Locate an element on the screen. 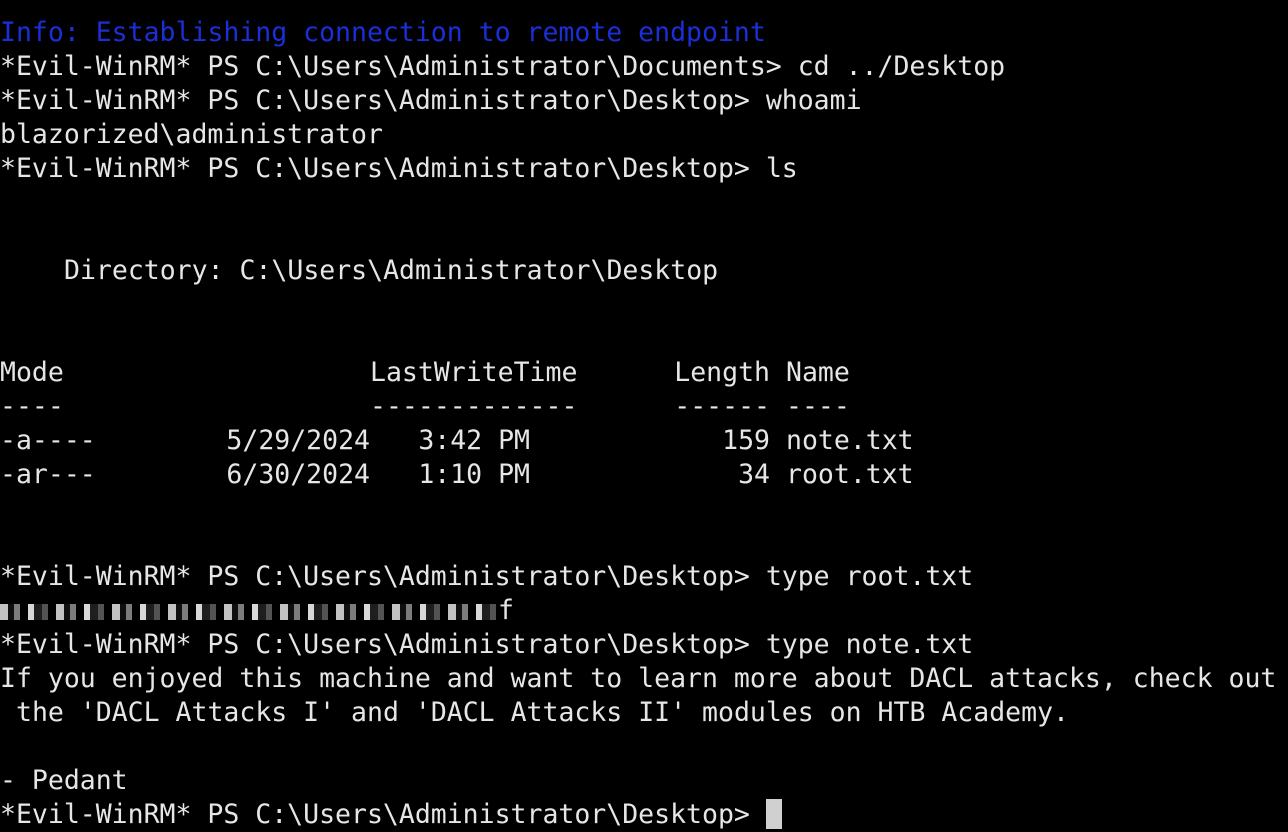 This screenshot has width=1288, height=832. redacted-flag is located at coordinates (248, 611).